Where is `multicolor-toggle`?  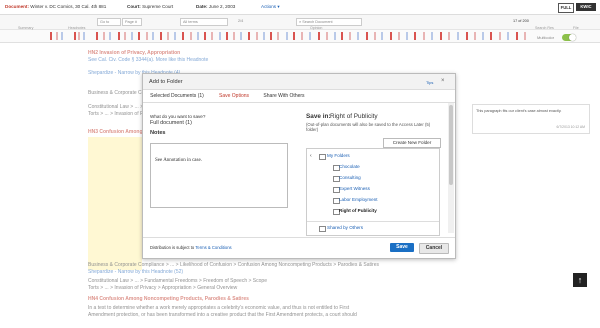 multicolor-toggle is located at coordinates (569, 37).